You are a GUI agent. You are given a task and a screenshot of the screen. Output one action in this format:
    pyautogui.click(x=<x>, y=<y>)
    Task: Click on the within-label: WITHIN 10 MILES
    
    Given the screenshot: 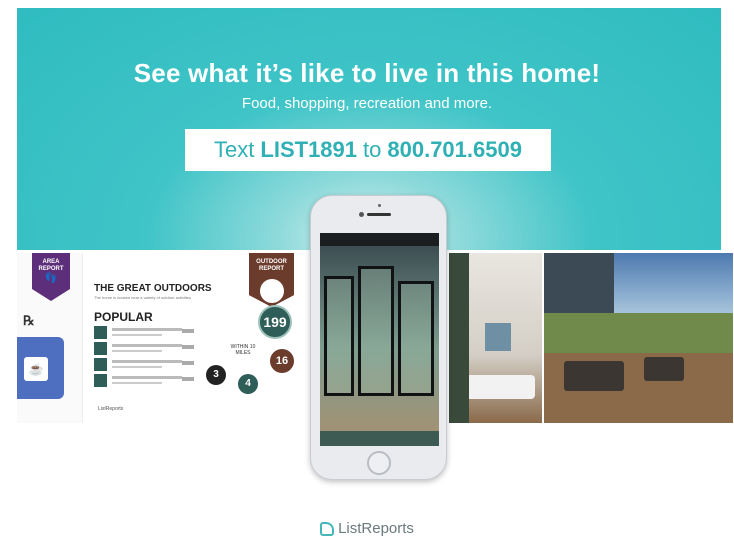 What is the action you would take?
    pyautogui.click(x=243, y=350)
    